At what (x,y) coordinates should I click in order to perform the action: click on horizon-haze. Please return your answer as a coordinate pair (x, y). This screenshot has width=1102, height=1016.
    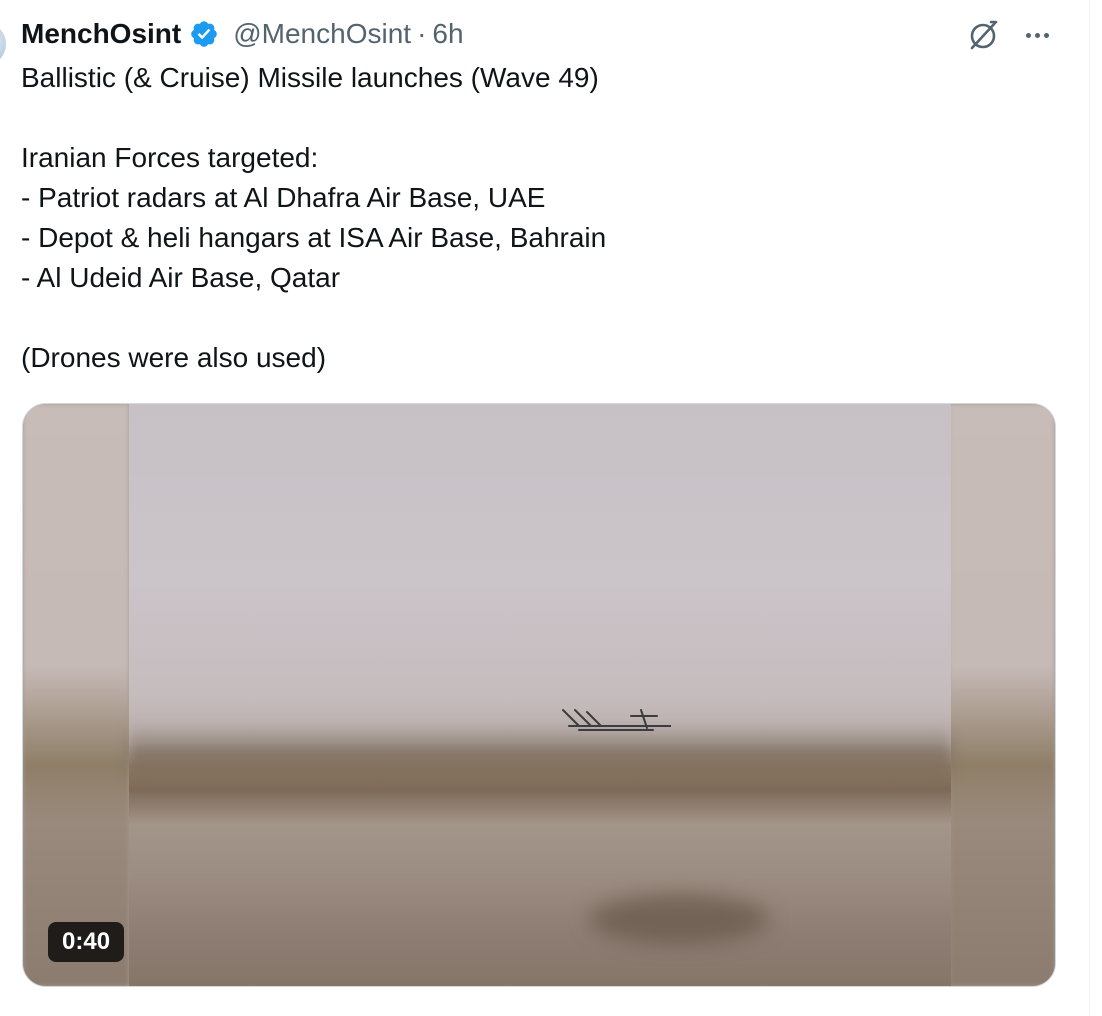
    Looking at the image, I should click on (540, 754).